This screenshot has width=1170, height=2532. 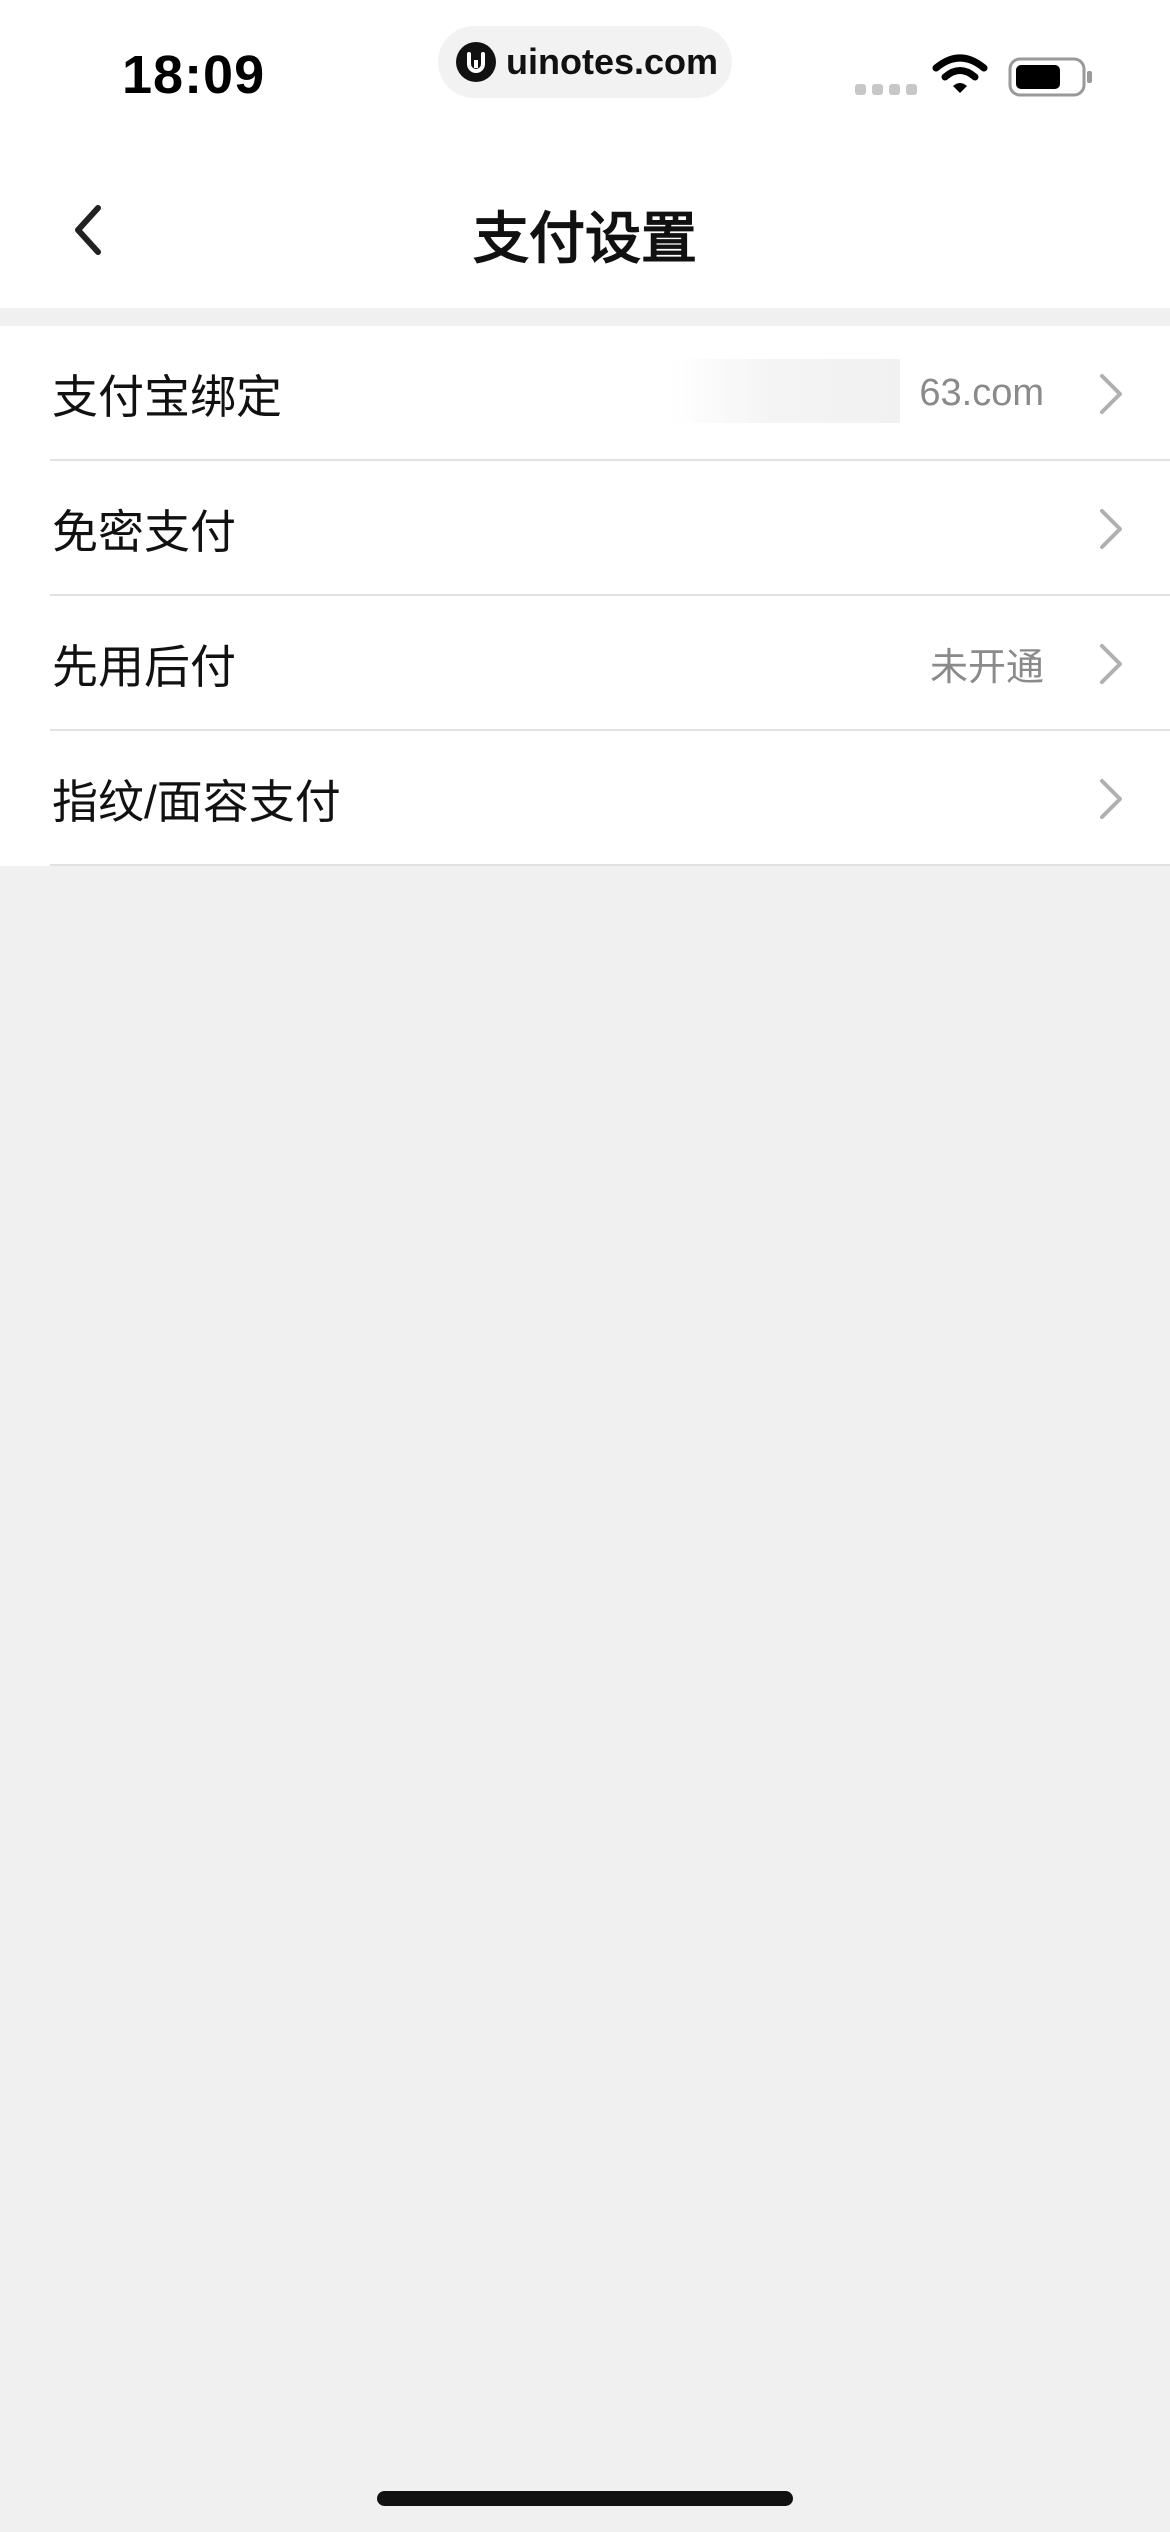 I want to click on battery-icon, so click(x=1050, y=77).